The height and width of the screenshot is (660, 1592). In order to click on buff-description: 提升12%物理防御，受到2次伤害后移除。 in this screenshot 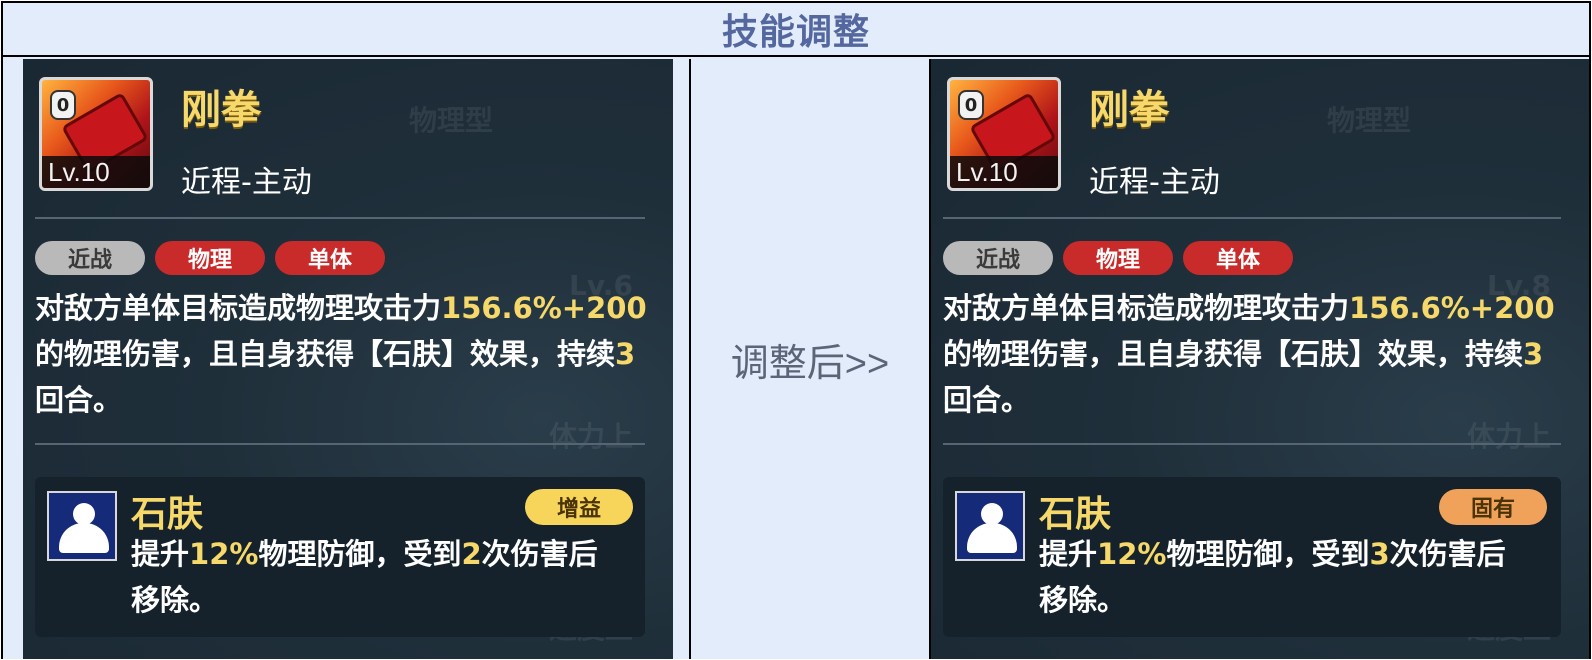, I will do `click(364, 577)`.